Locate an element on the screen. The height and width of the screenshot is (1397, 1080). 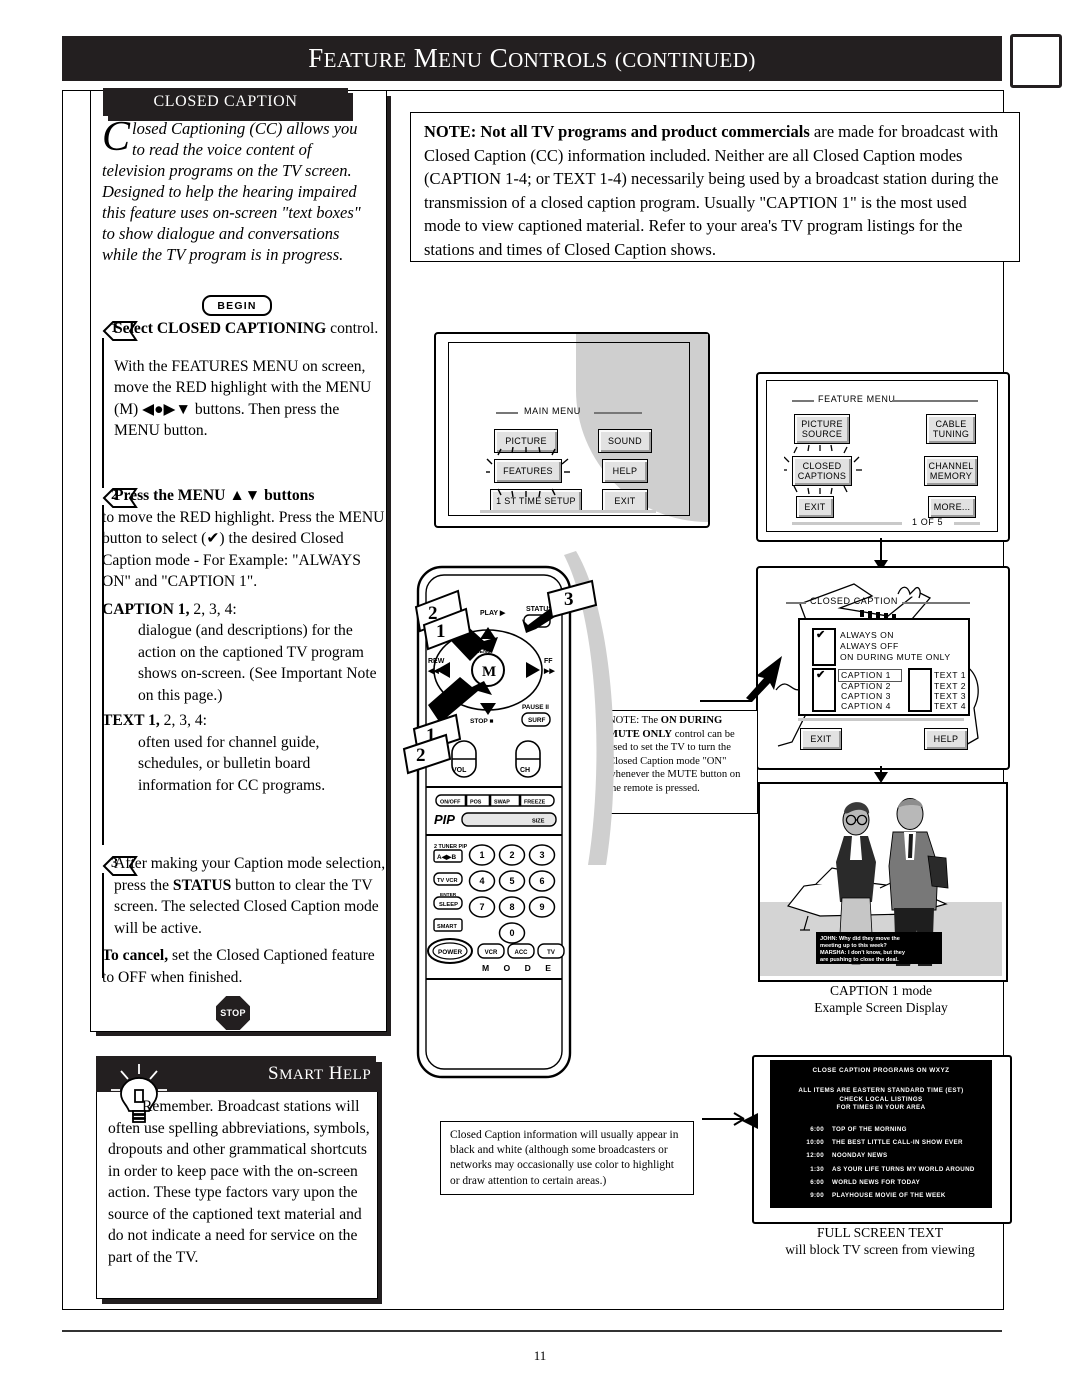
example-screen-caption: CAPTION 1 mode Example Screen Display is located at coordinates (881, 999).